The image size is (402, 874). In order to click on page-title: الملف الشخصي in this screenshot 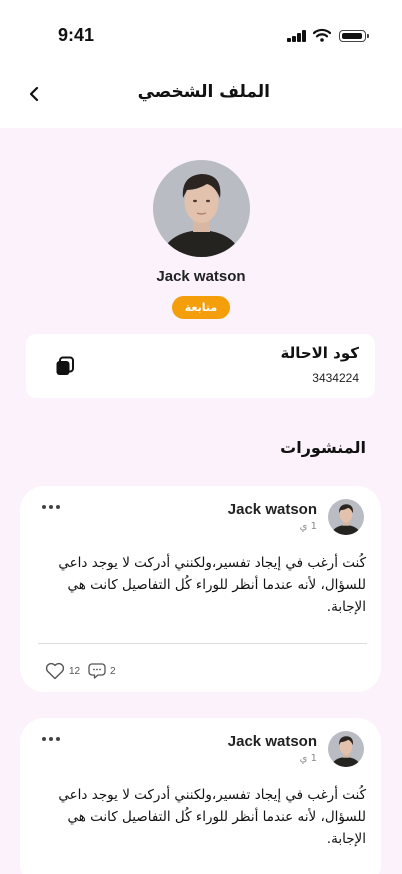, I will do `click(203, 92)`.